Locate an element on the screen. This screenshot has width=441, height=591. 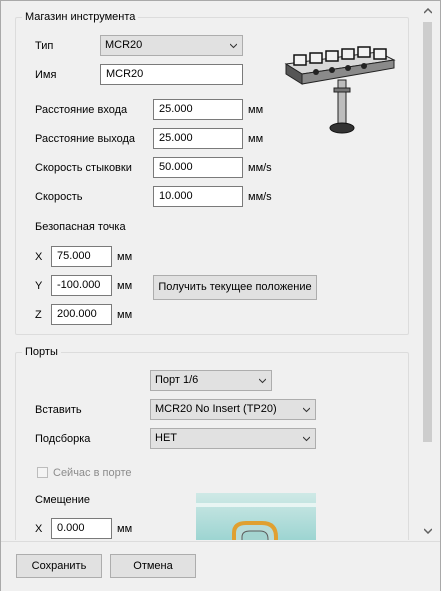
save-button: Сохранить is located at coordinates (59, 566).